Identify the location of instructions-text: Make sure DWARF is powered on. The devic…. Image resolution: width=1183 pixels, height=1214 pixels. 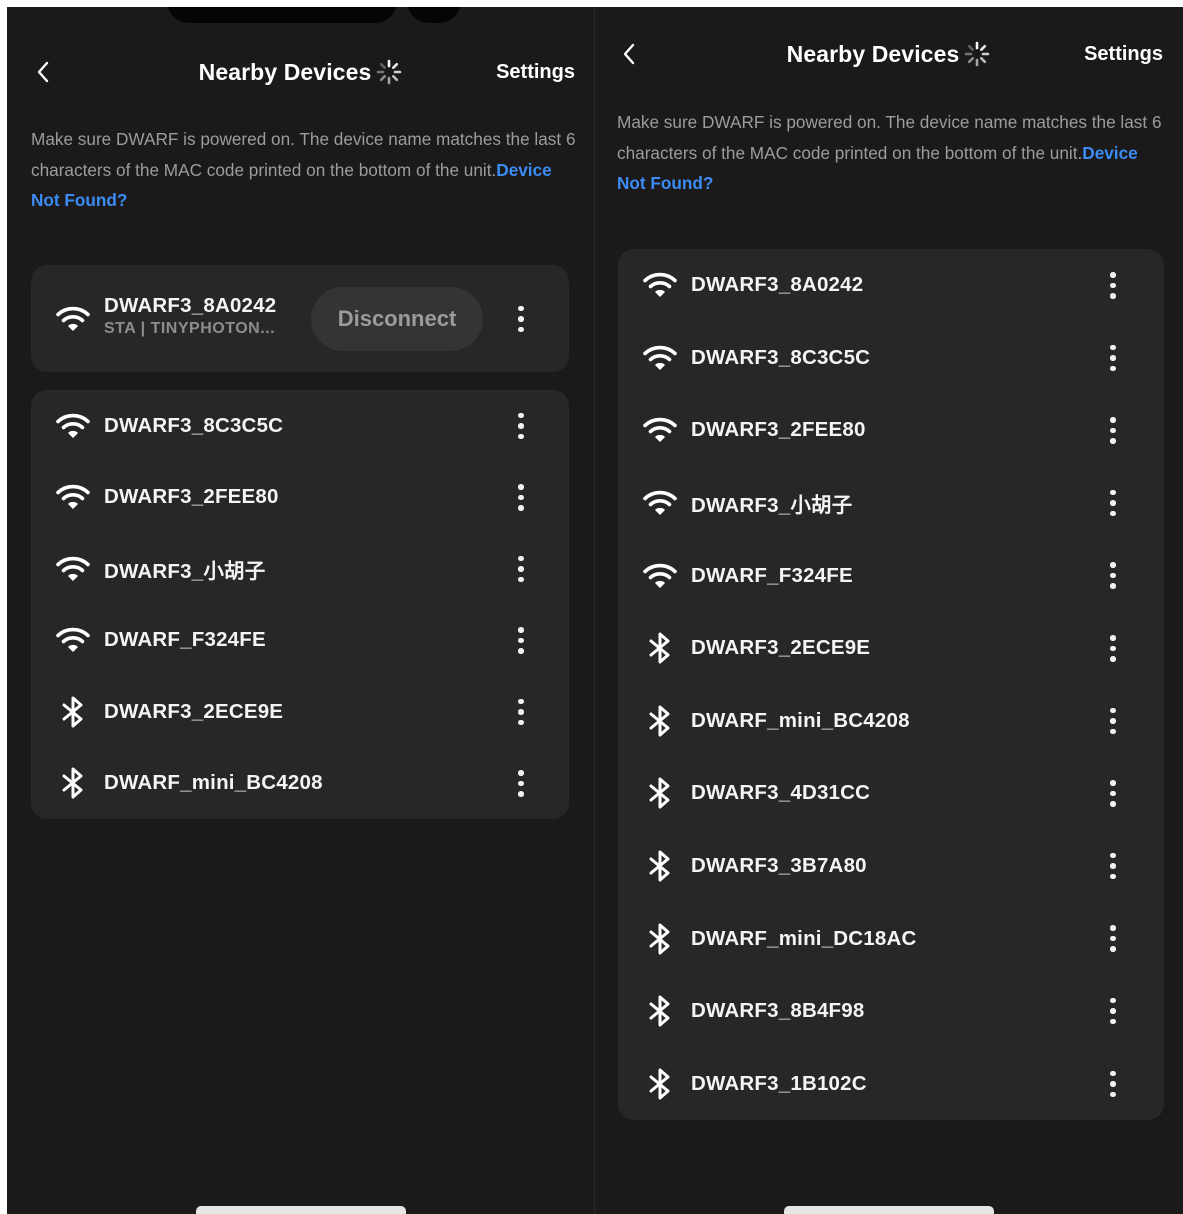
(890, 153).